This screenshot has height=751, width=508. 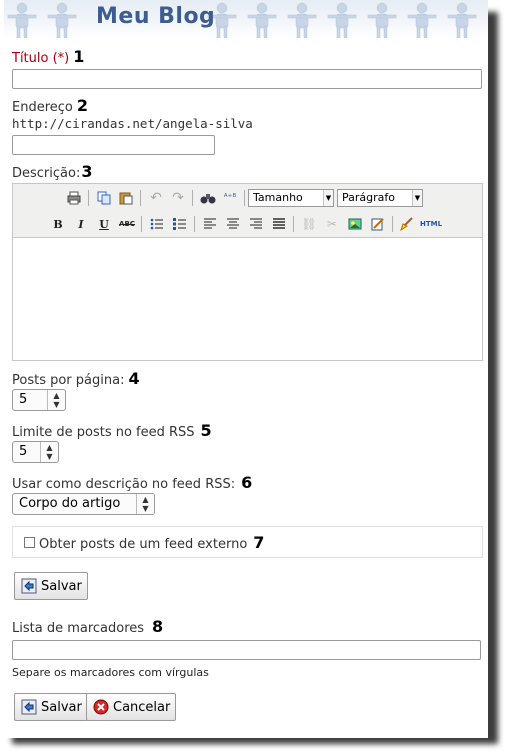 I want to click on copy-icon, so click(x=104, y=198).